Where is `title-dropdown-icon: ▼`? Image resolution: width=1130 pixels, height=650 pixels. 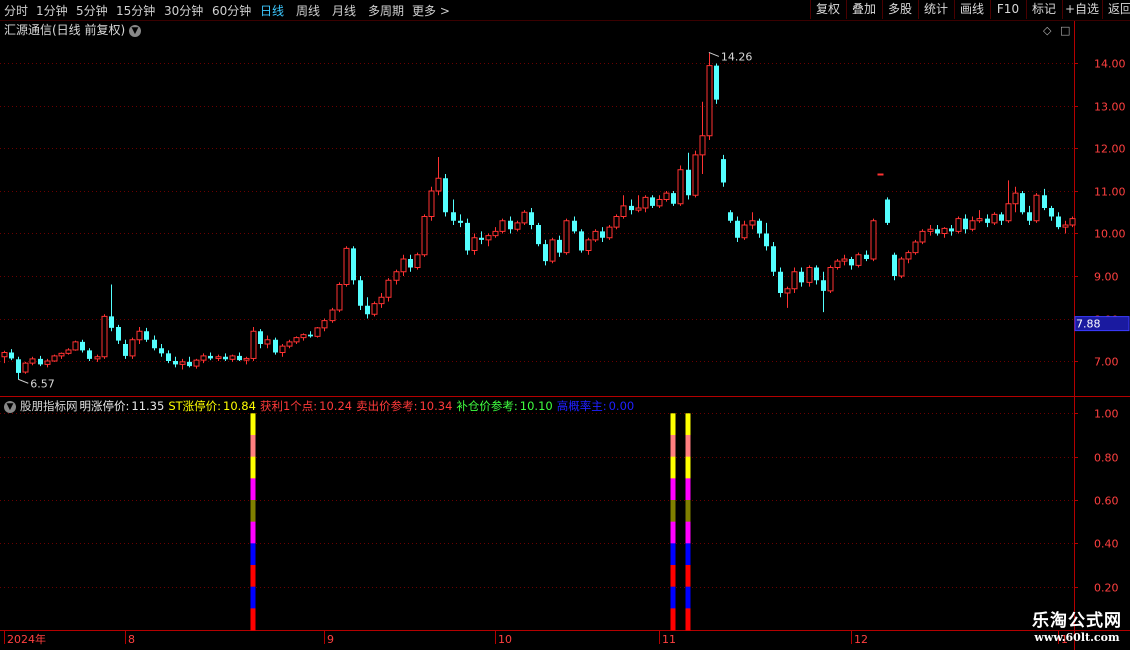
title-dropdown-icon: ▼ is located at coordinates (135, 30).